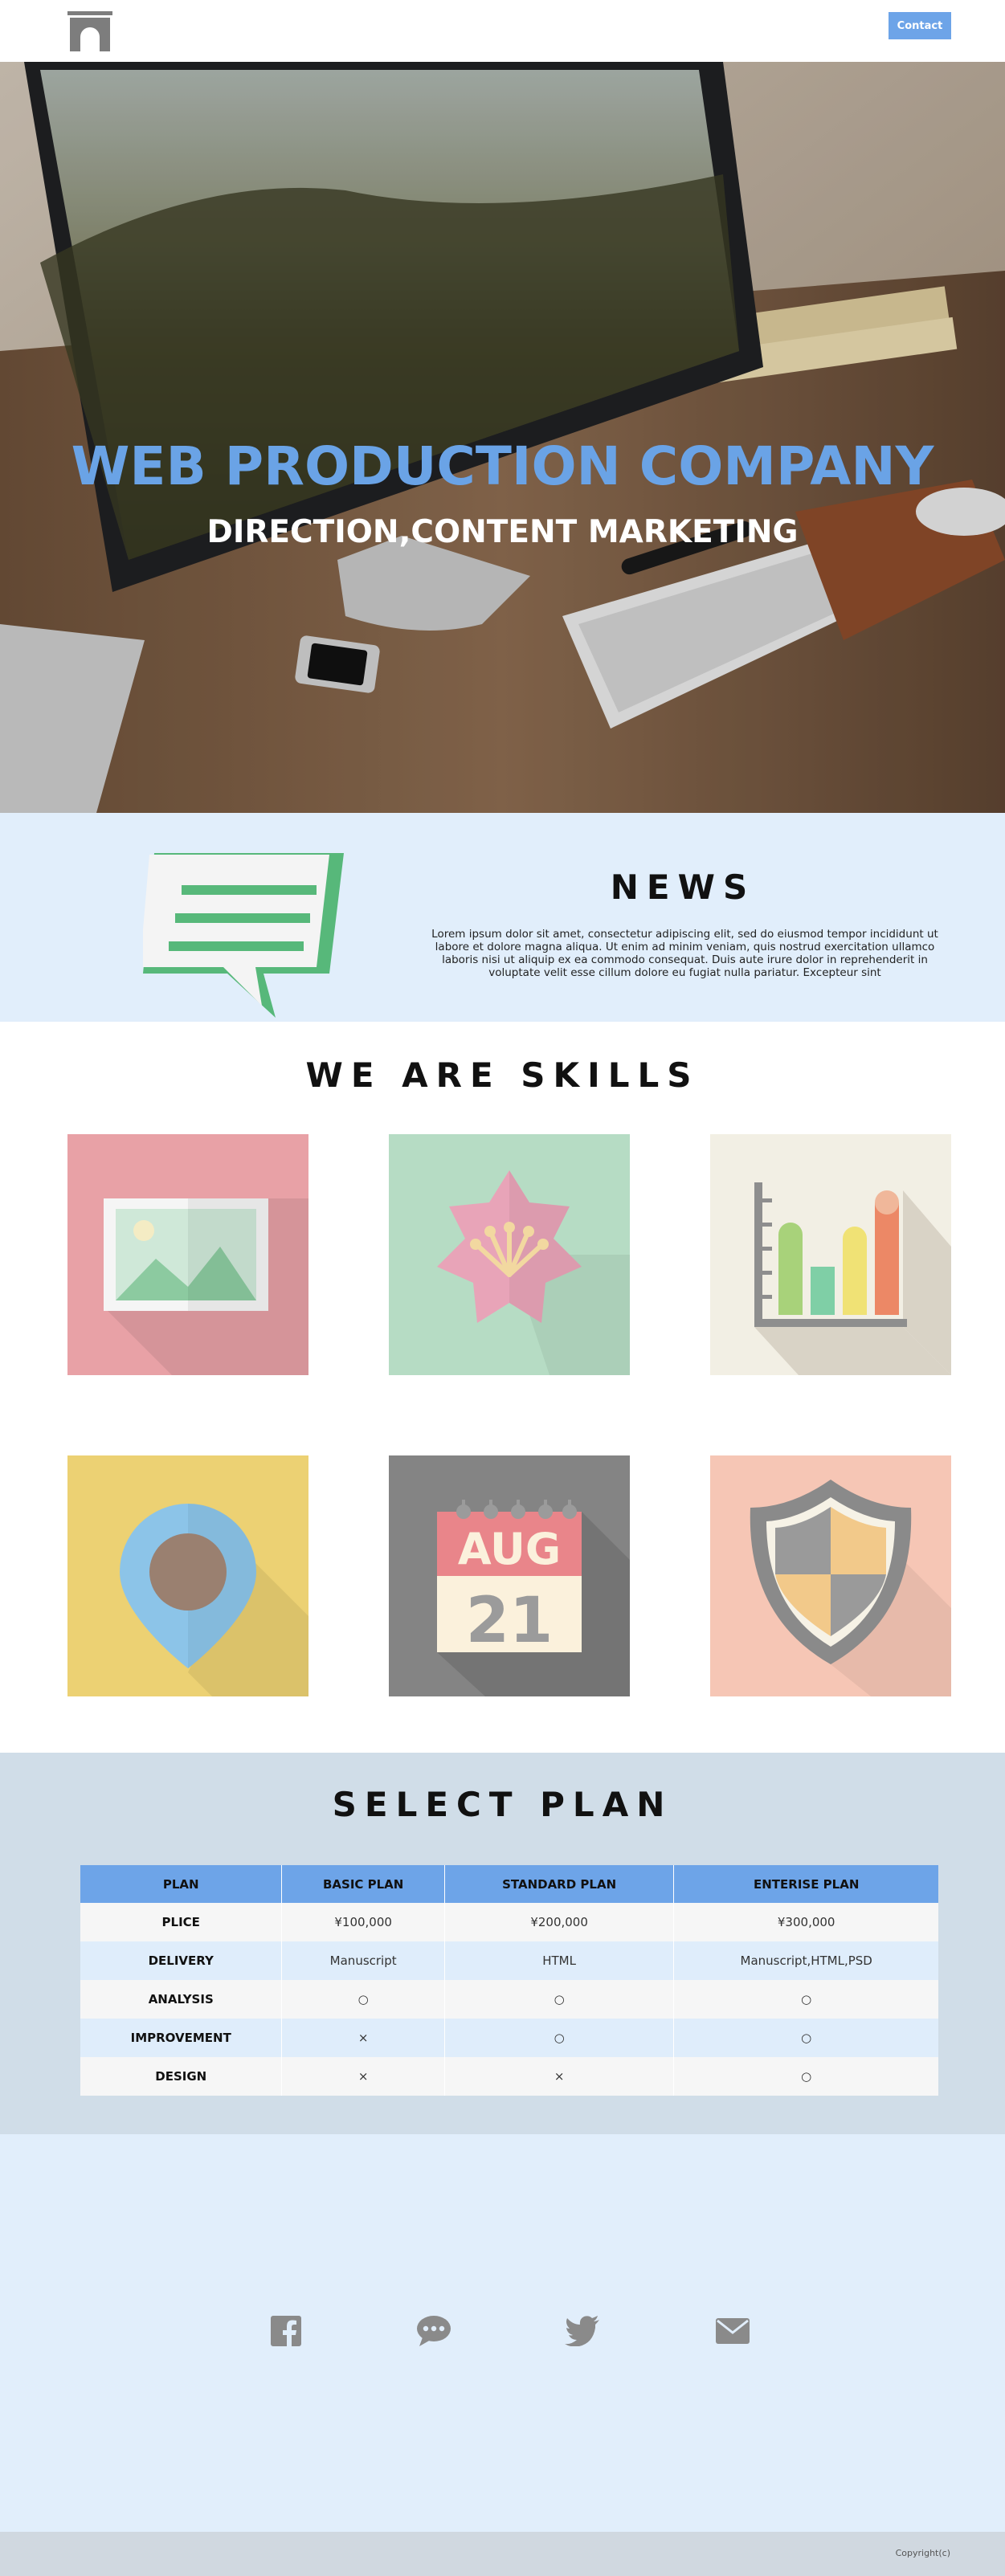  What do you see at coordinates (733, 2331) in the screenshot?
I see `mail-icon` at bounding box center [733, 2331].